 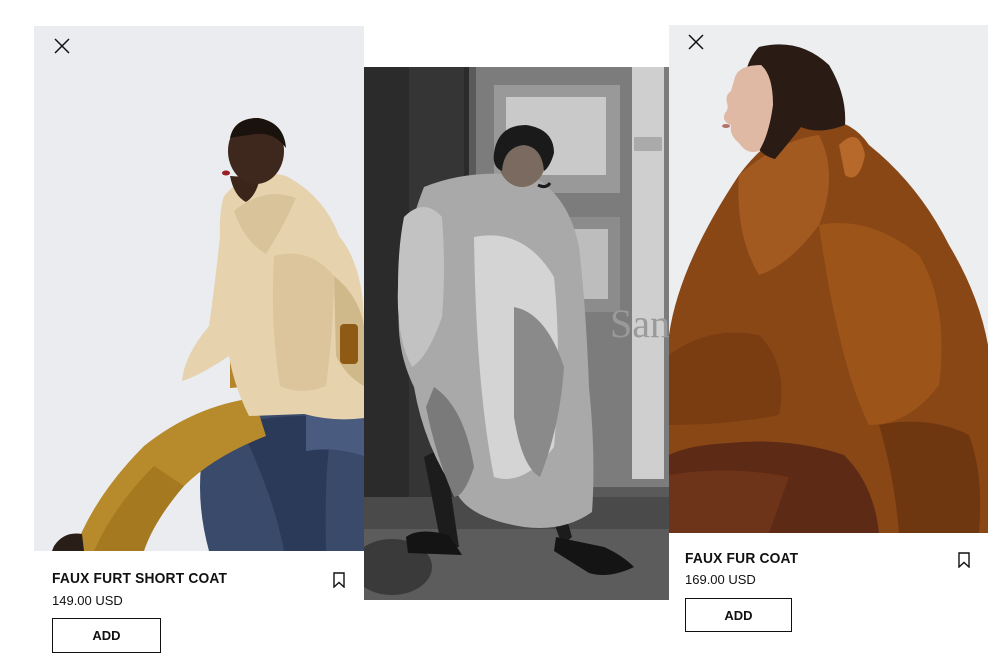 I want to click on product-title: FAUX FURT SHORT COAT, so click(x=139, y=578).